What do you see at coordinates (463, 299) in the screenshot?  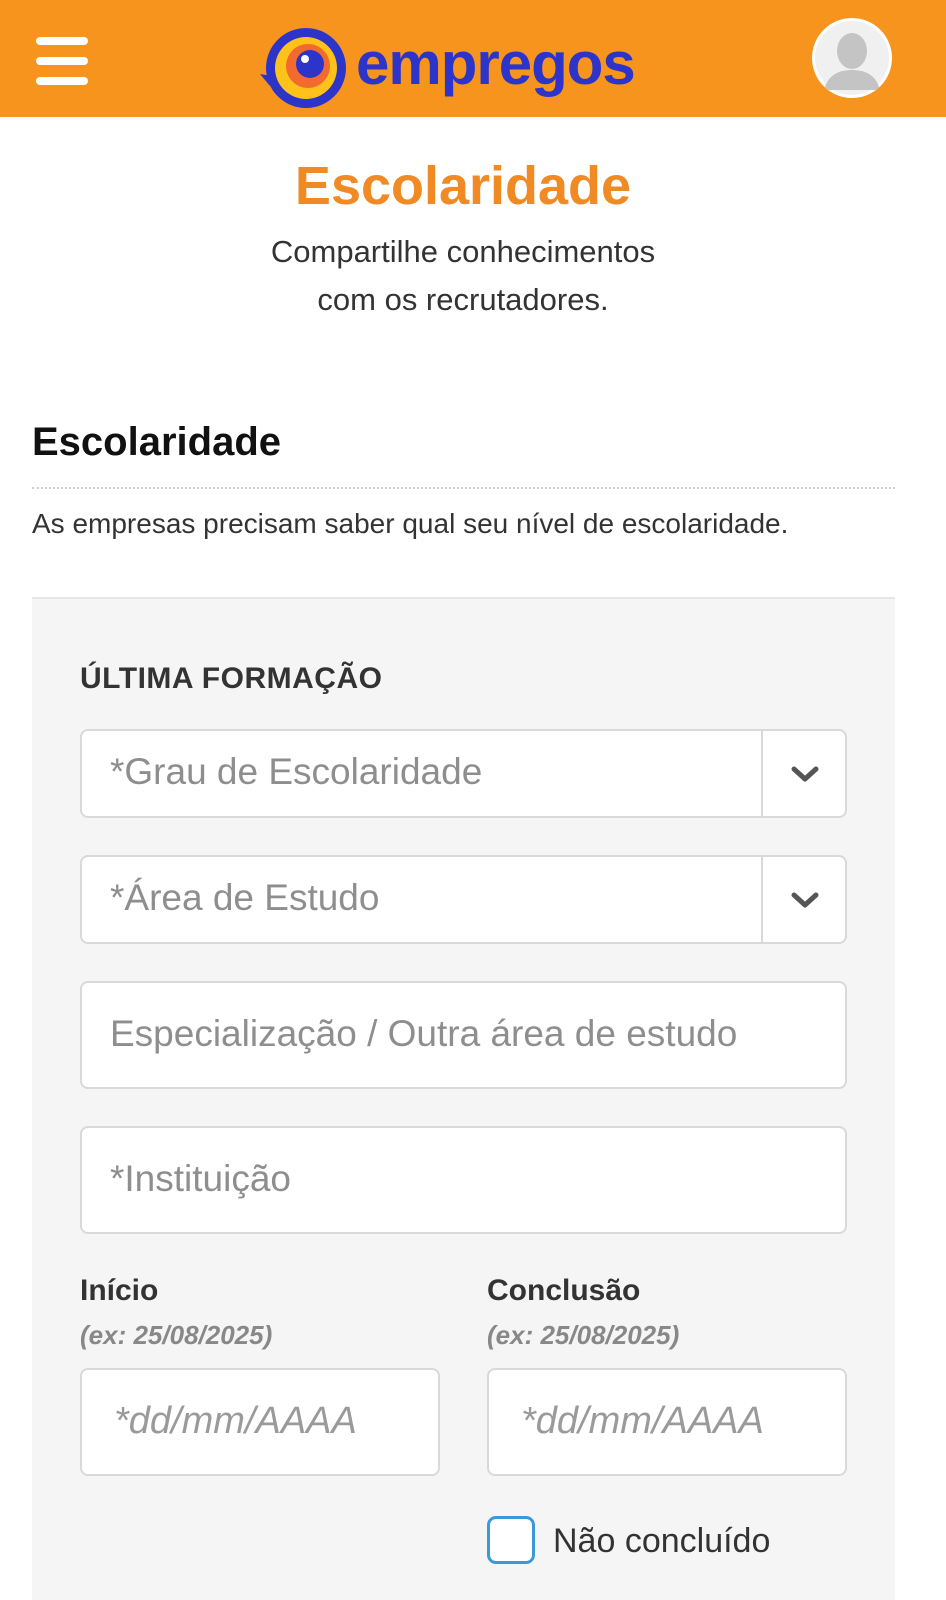 I see `page-subtitle-line: com os recrutadores.` at bounding box center [463, 299].